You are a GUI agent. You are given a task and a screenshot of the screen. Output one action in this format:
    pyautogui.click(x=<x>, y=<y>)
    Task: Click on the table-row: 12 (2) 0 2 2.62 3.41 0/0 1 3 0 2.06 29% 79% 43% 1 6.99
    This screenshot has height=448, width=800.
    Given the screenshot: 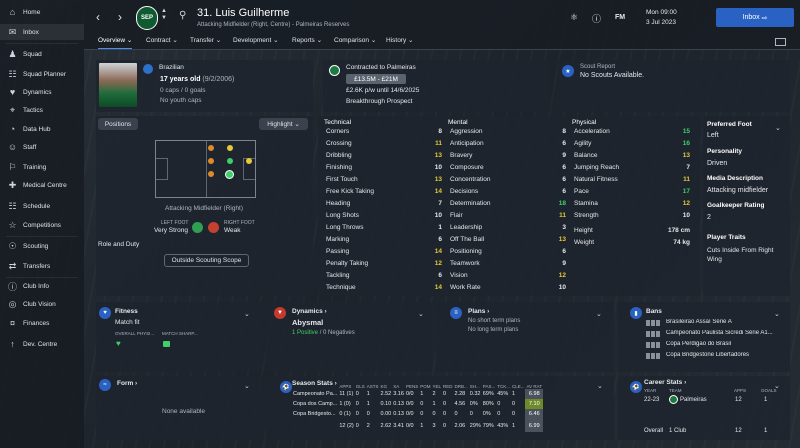 What is the action you would take?
    pyautogui.click(x=418, y=425)
    